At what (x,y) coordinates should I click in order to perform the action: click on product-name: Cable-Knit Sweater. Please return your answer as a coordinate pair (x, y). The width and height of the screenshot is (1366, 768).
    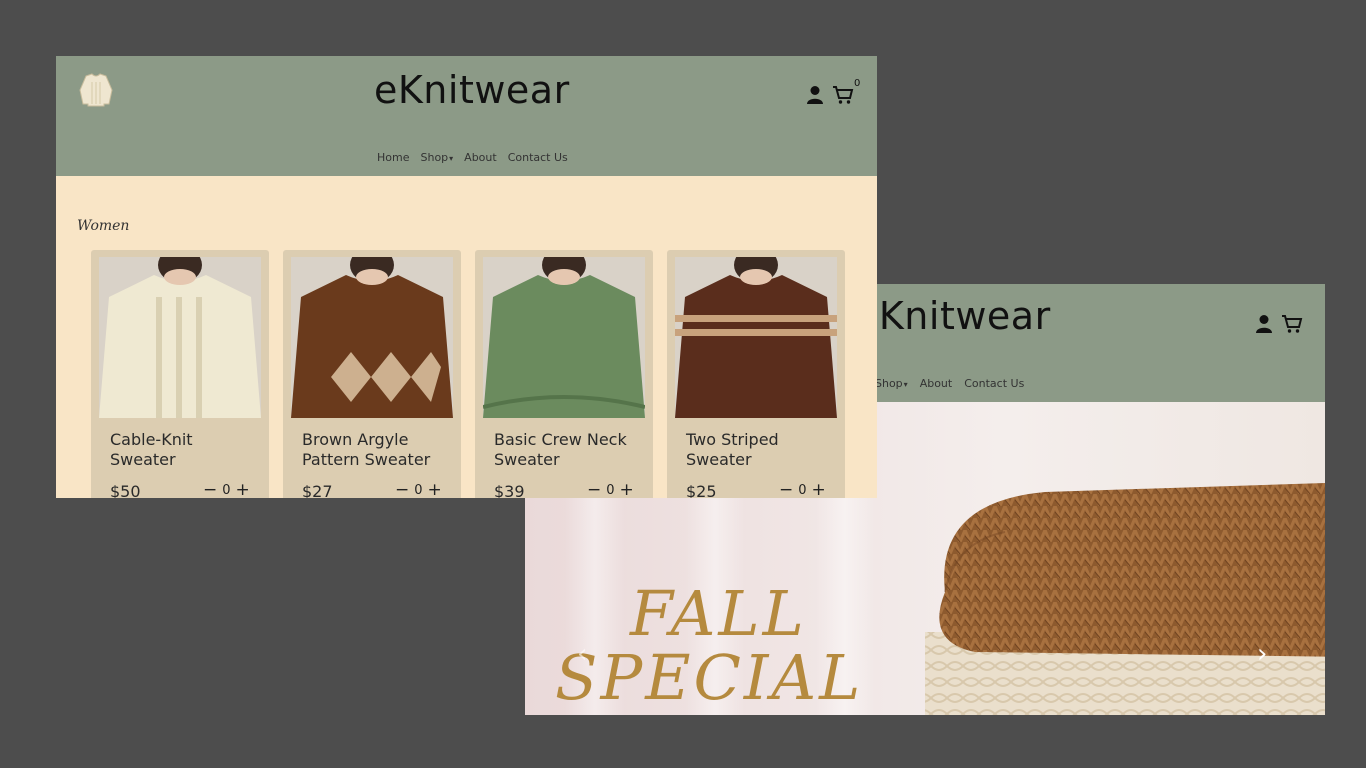
    Looking at the image, I should click on (185, 450).